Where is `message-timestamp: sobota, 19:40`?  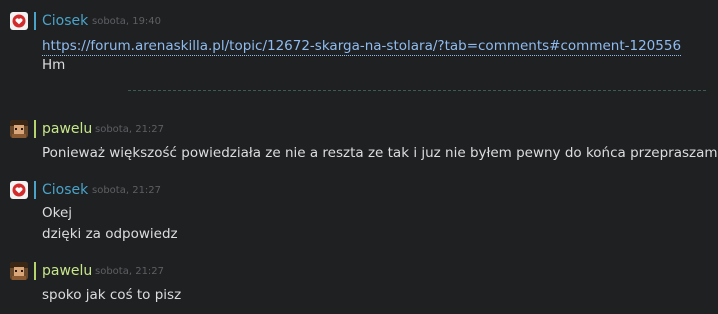 message-timestamp: sobota, 19:40 is located at coordinates (127, 21).